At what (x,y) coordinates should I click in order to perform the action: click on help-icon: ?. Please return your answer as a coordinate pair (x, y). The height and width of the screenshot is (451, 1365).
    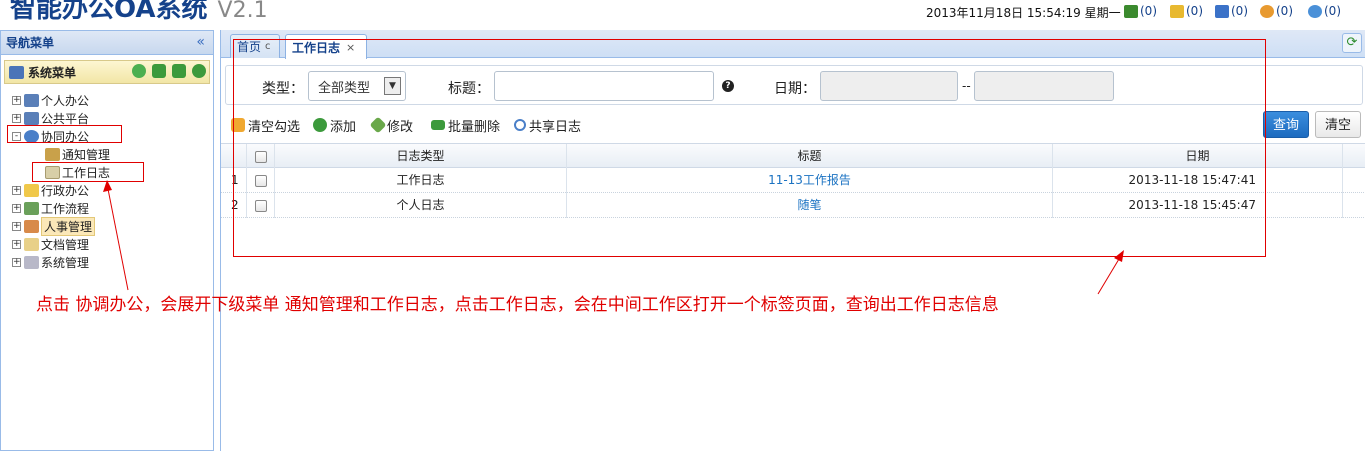
    Looking at the image, I should click on (728, 86).